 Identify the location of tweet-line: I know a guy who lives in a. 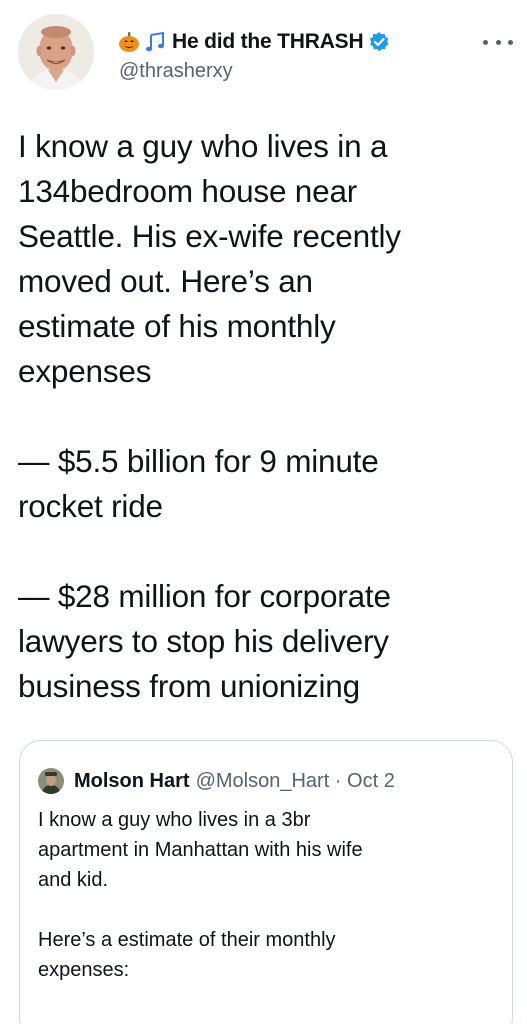
(203, 146).